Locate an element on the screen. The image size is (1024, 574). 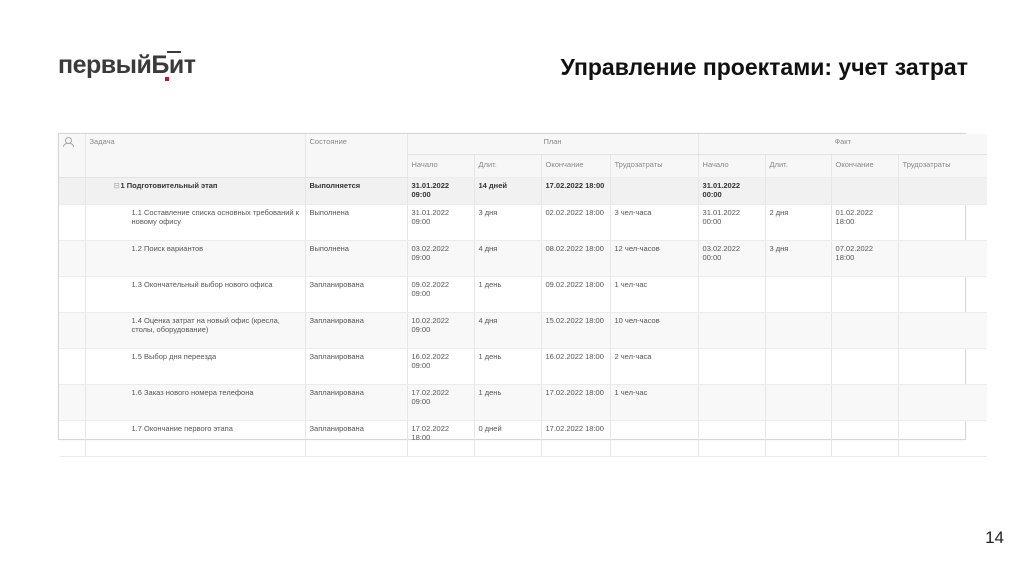
plan-start-cell: 17.02.2022 09:00 is located at coordinates (440, 402).